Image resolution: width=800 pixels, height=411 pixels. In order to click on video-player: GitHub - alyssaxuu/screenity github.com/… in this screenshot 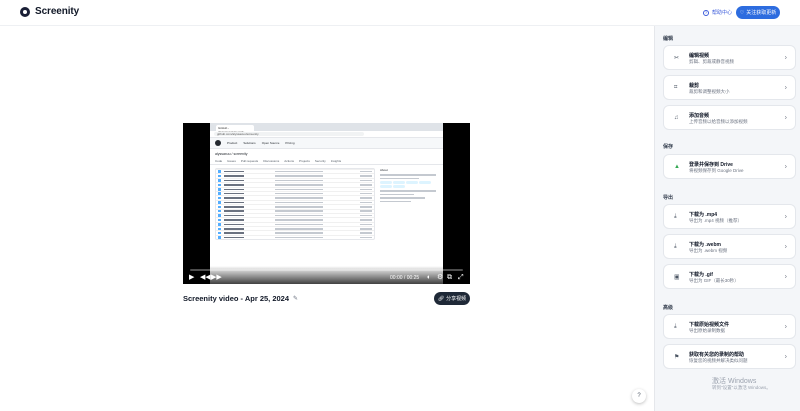, I will do `click(326, 203)`.